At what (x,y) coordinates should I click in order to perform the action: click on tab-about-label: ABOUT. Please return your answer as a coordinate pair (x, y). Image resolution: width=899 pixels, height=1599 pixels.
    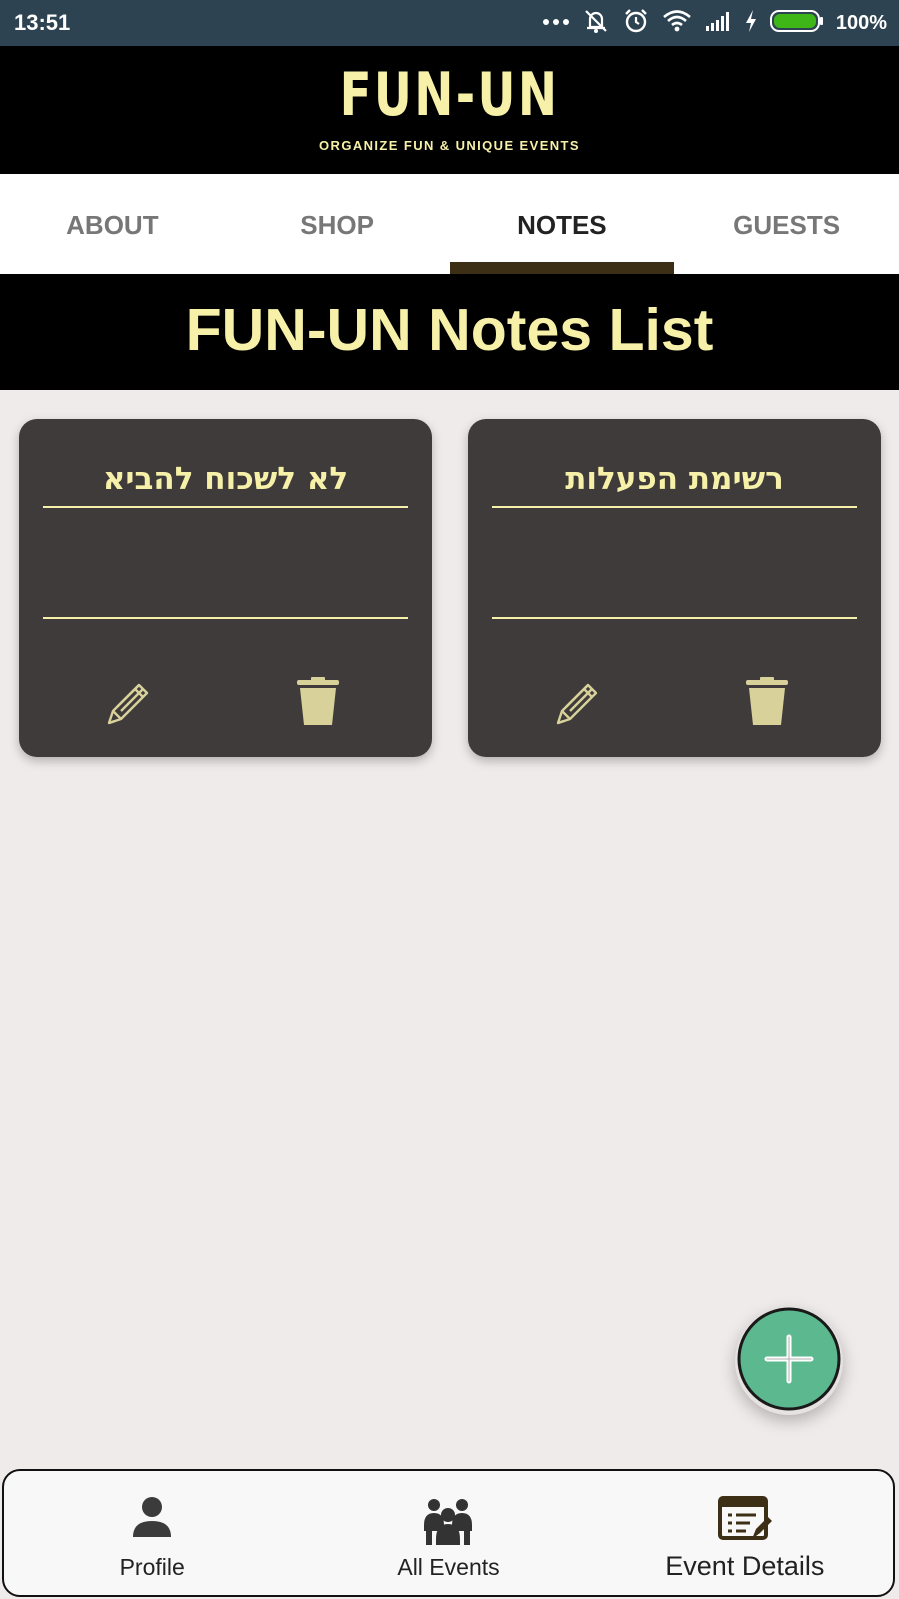
    Looking at the image, I should click on (112, 225).